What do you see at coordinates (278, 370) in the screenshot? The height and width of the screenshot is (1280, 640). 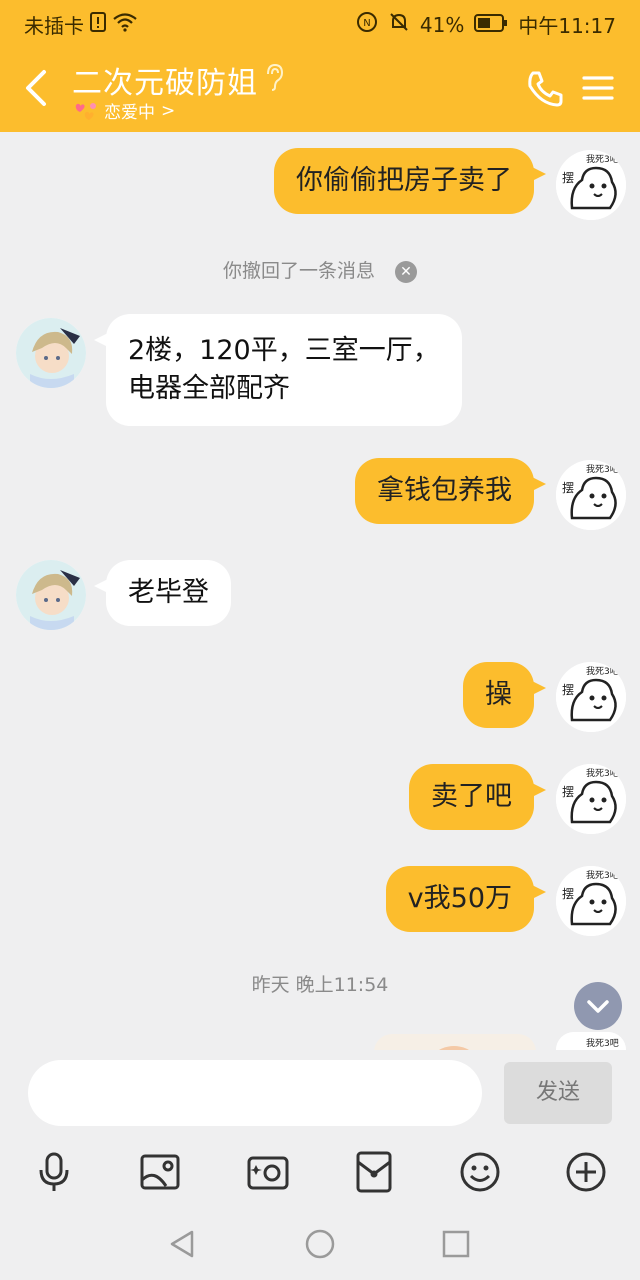 I see `message-bubble-incoming: 2楼，120平，三室一厅， 电器全部配齐` at bounding box center [278, 370].